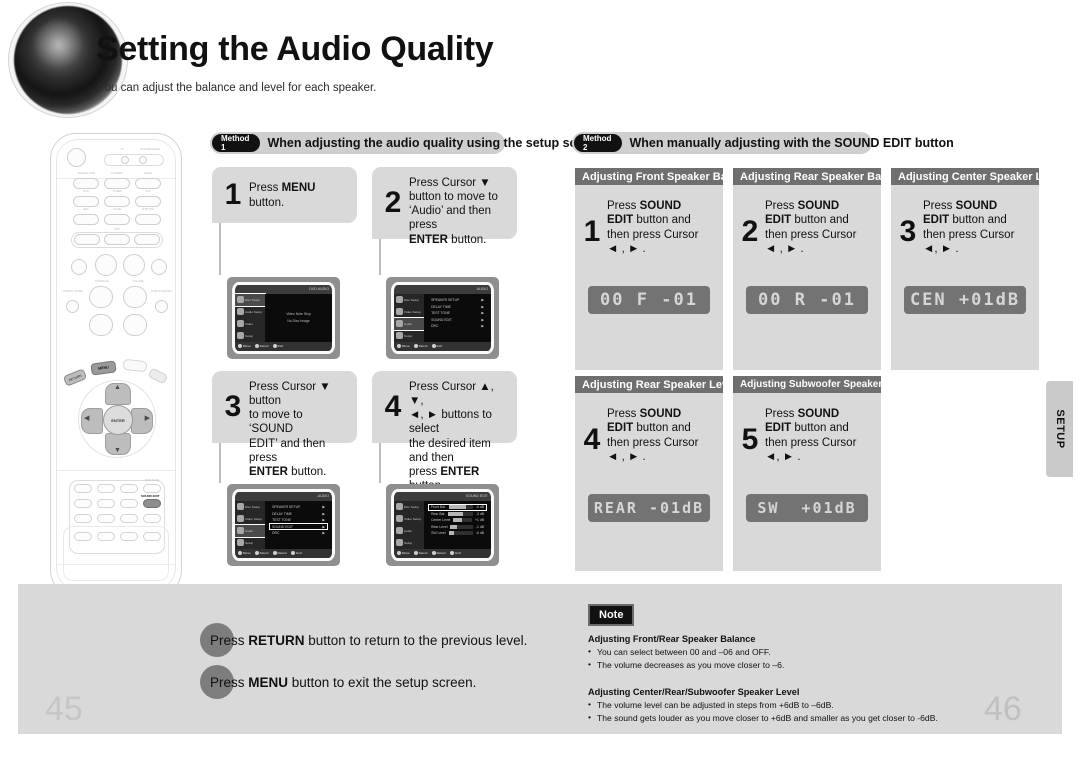 The width and height of the screenshot is (1080, 763). What do you see at coordinates (457, 326) in the screenshot?
I see `osd-row: DRC ▶` at bounding box center [457, 326].